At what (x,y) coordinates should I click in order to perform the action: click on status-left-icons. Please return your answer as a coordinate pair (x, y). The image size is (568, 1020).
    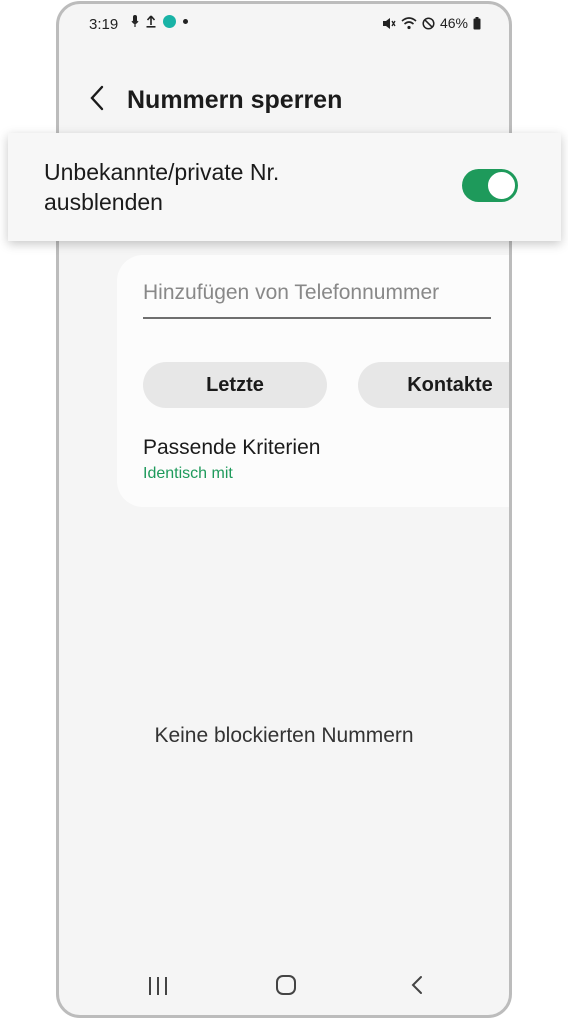
    Looking at the image, I should click on (159, 21).